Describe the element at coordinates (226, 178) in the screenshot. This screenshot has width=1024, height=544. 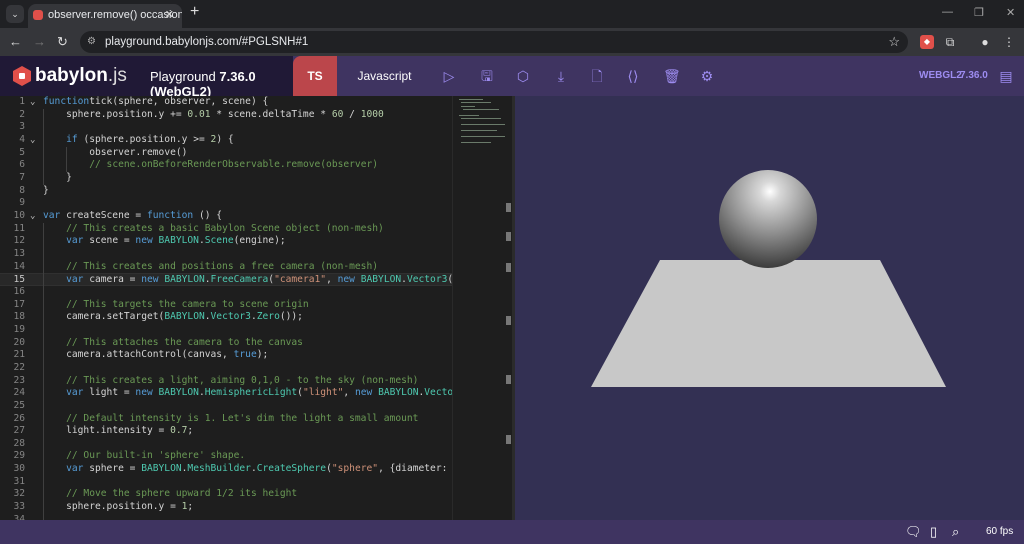
I see `code-line: 7}` at that location.